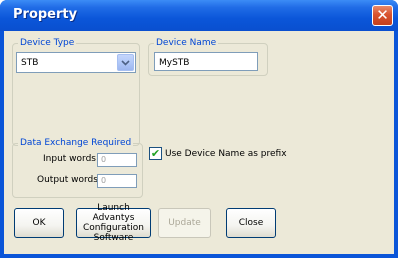 The height and width of the screenshot is (258, 398). What do you see at coordinates (76, 143) in the screenshot?
I see `data-exchange-group-label: Data Exchange Required` at bounding box center [76, 143].